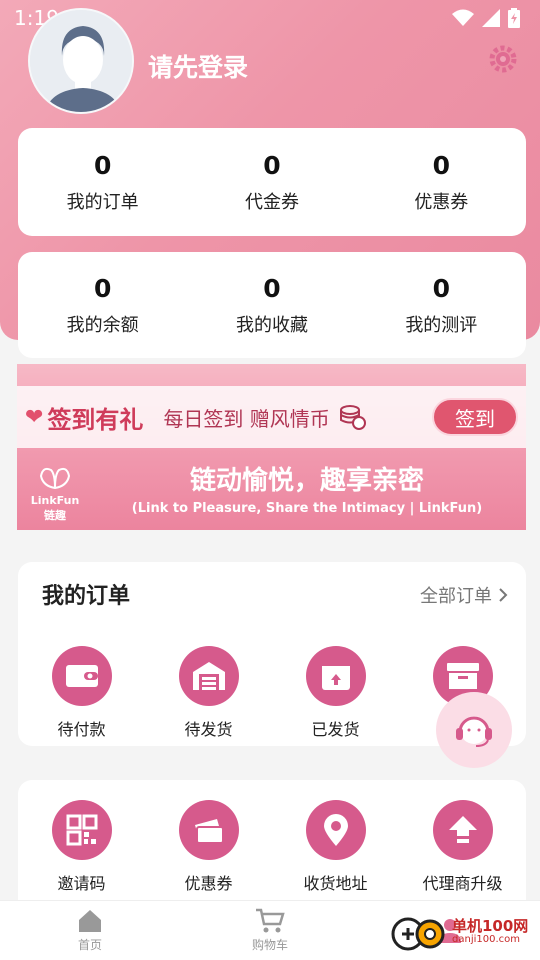 The image size is (540, 960). I want to click on nav-cart: 购物车, so click(270, 930).